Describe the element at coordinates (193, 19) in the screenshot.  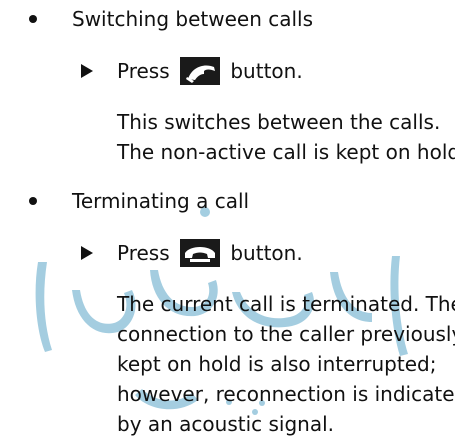
I see `section-heading: Switching between calls` at that location.